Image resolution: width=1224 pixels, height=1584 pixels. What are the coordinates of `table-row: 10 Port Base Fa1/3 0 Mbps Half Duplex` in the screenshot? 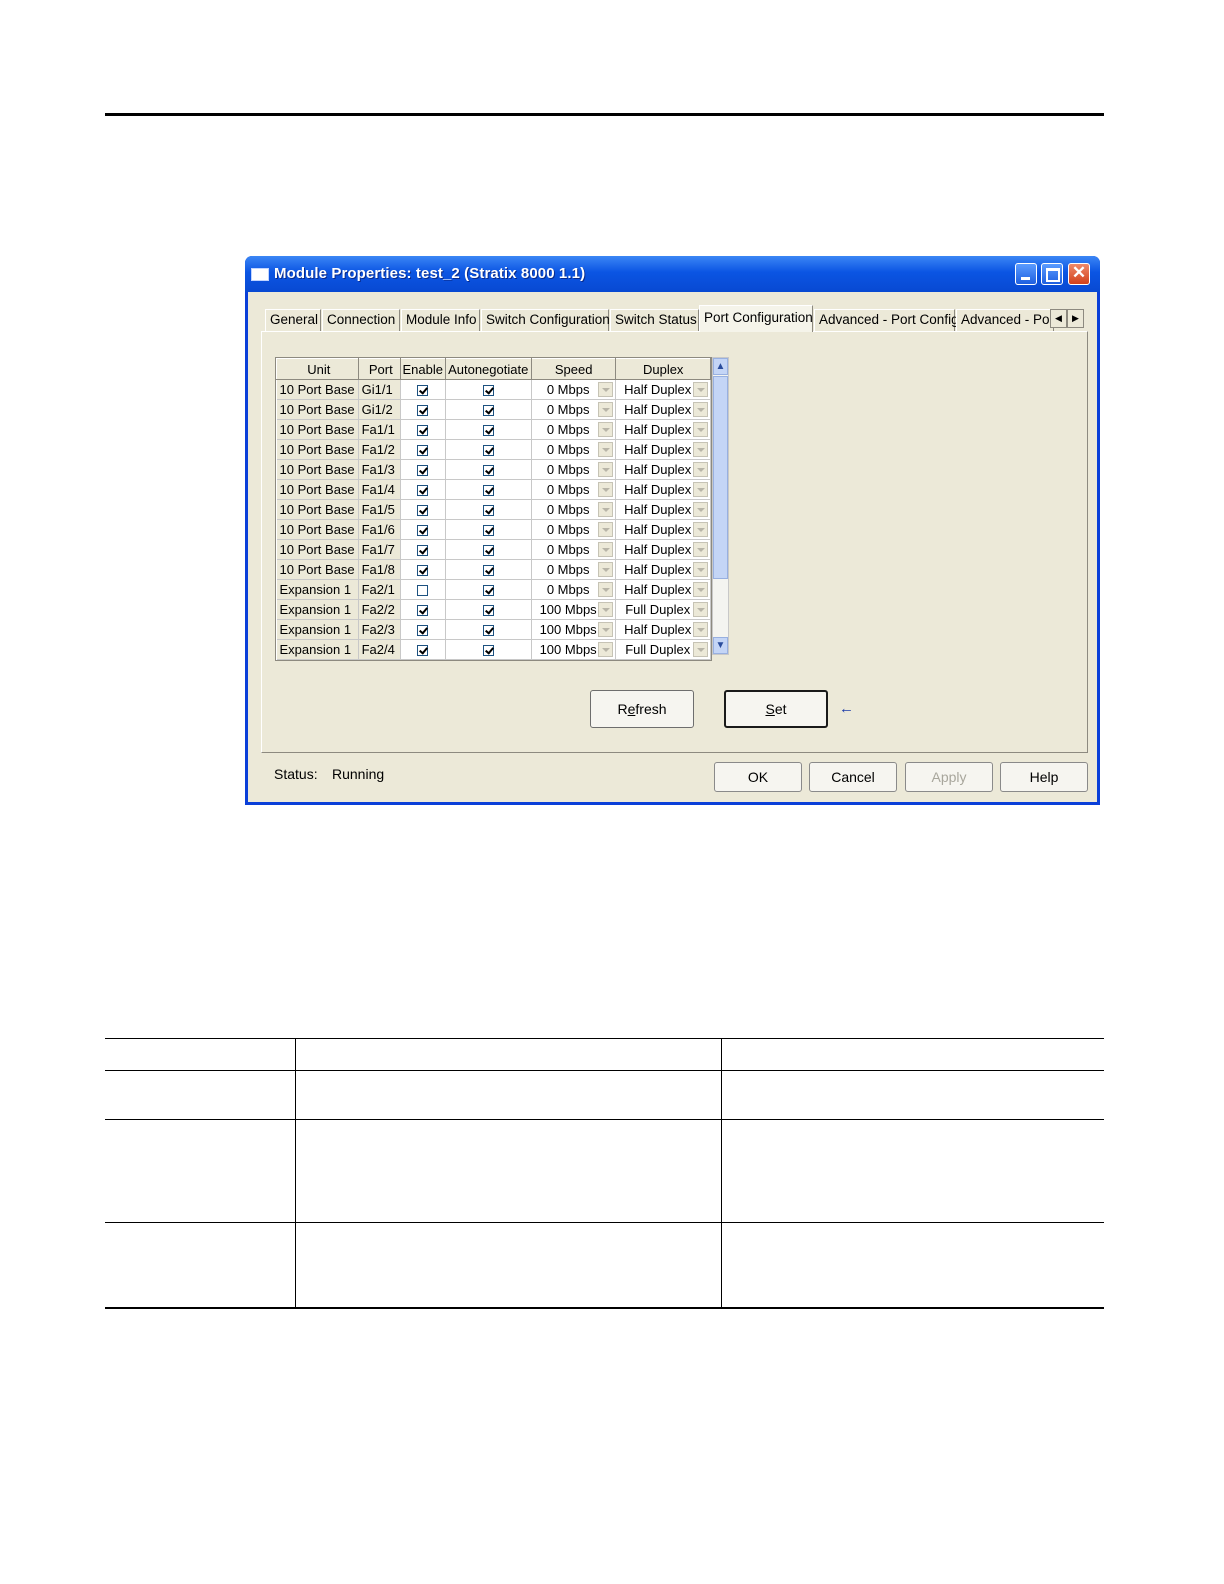 It's located at (493, 469).